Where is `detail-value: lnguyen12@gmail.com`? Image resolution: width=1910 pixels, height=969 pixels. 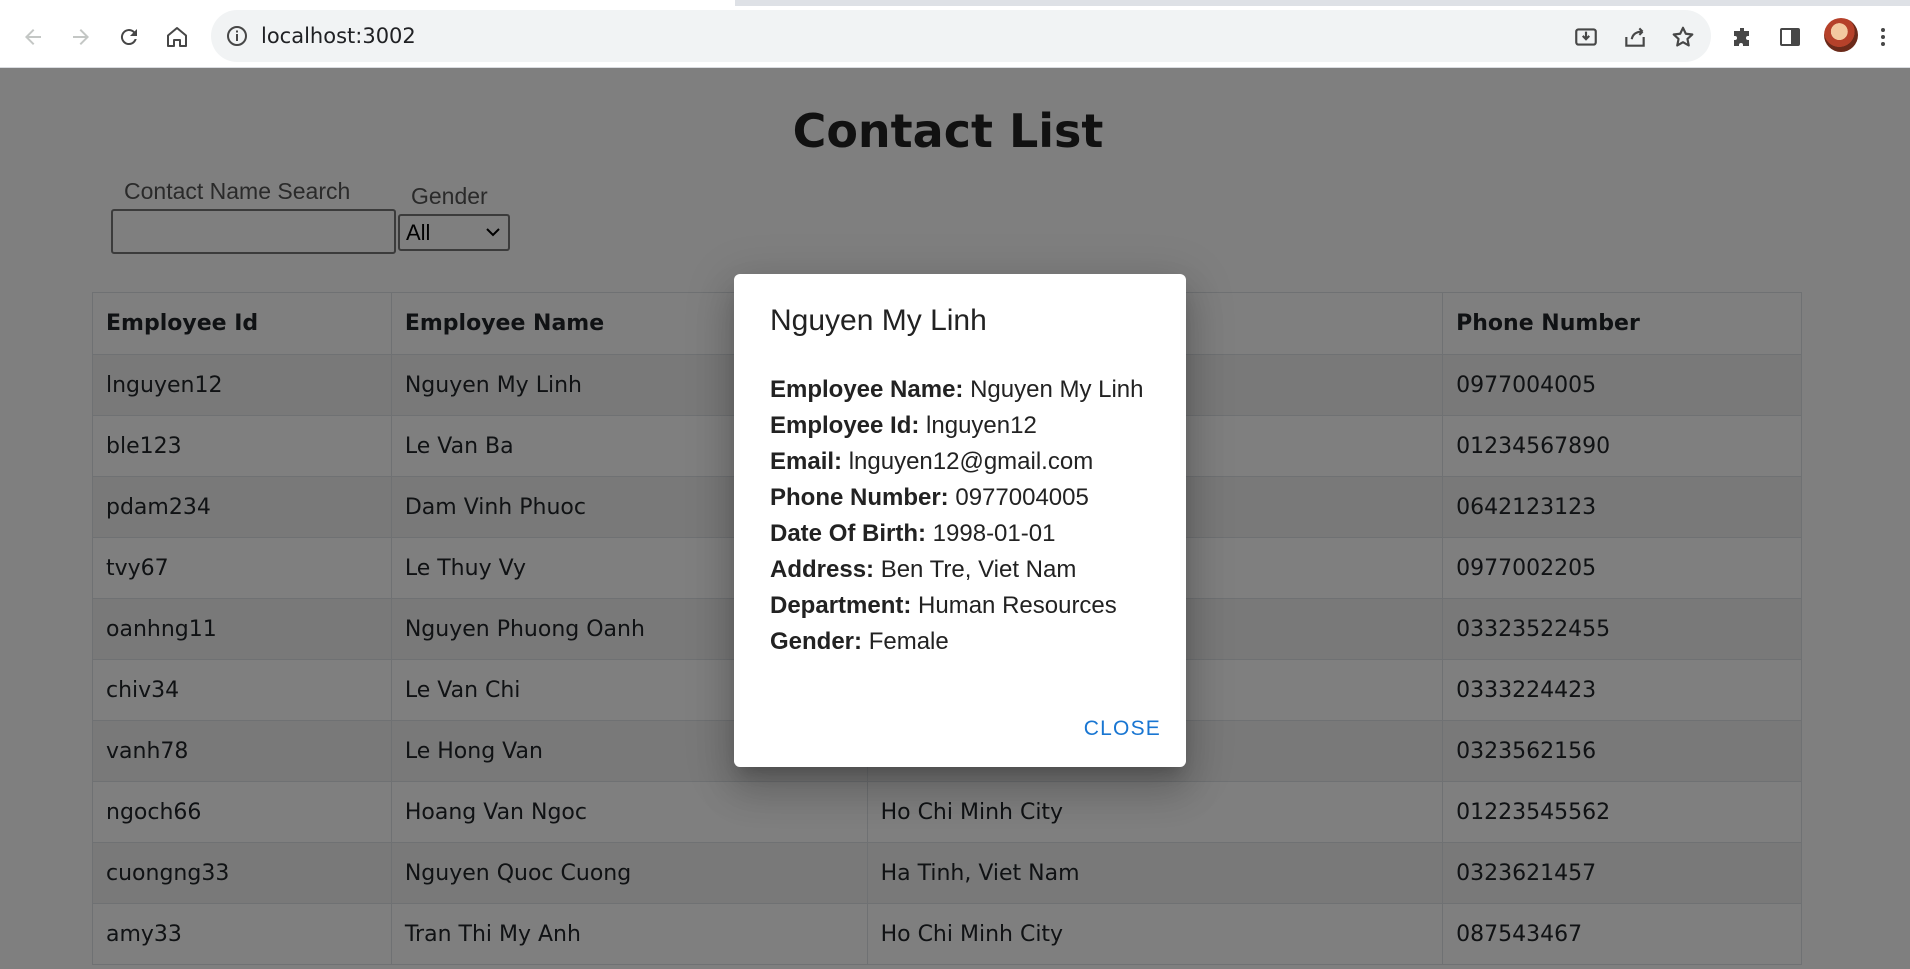 detail-value: lnguyen12@gmail.com is located at coordinates (971, 461).